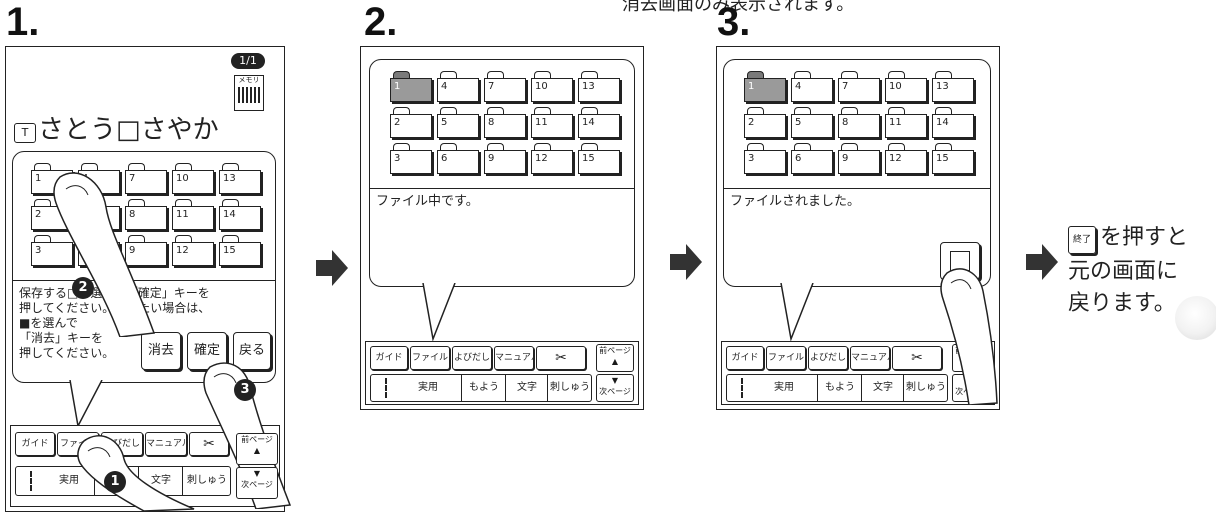 This screenshot has height=517, width=1216. Describe the element at coordinates (245, 390) in the screenshot. I see `callout-3: 3` at that location.